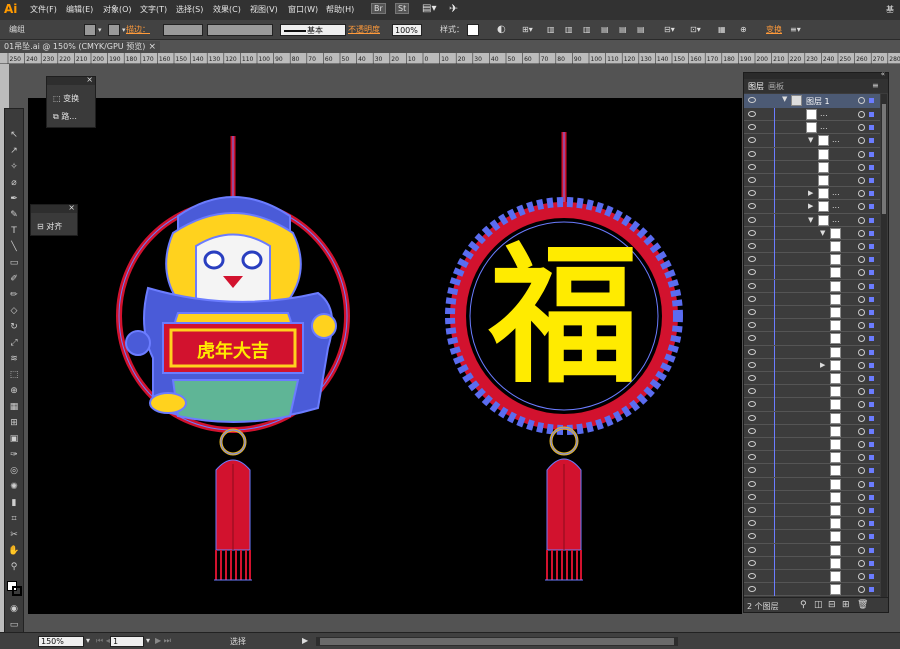 The width and height of the screenshot is (900, 649). What do you see at coordinates (313, 30) in the screenshot?
I see `brush-definition: 基本` at bounding box center [313, 30].